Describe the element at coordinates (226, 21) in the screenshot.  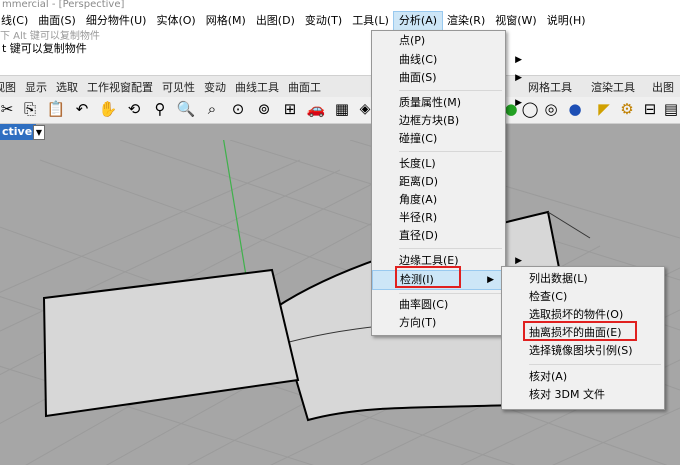
I see `menu-mesh: 网格(M)` at that location.